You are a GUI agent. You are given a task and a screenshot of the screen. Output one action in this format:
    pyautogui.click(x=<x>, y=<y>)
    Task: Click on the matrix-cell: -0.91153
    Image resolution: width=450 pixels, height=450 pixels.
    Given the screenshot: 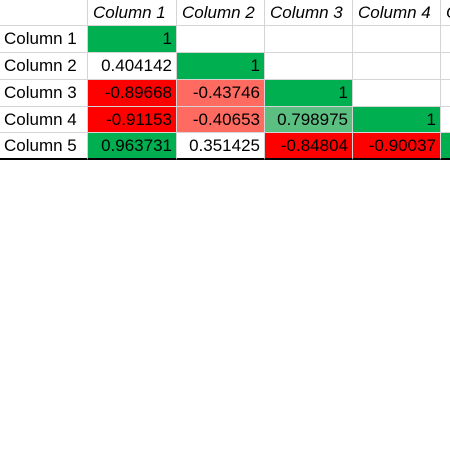 What is the action you would take?
    pyautogui.click(x=132, y=120)
    